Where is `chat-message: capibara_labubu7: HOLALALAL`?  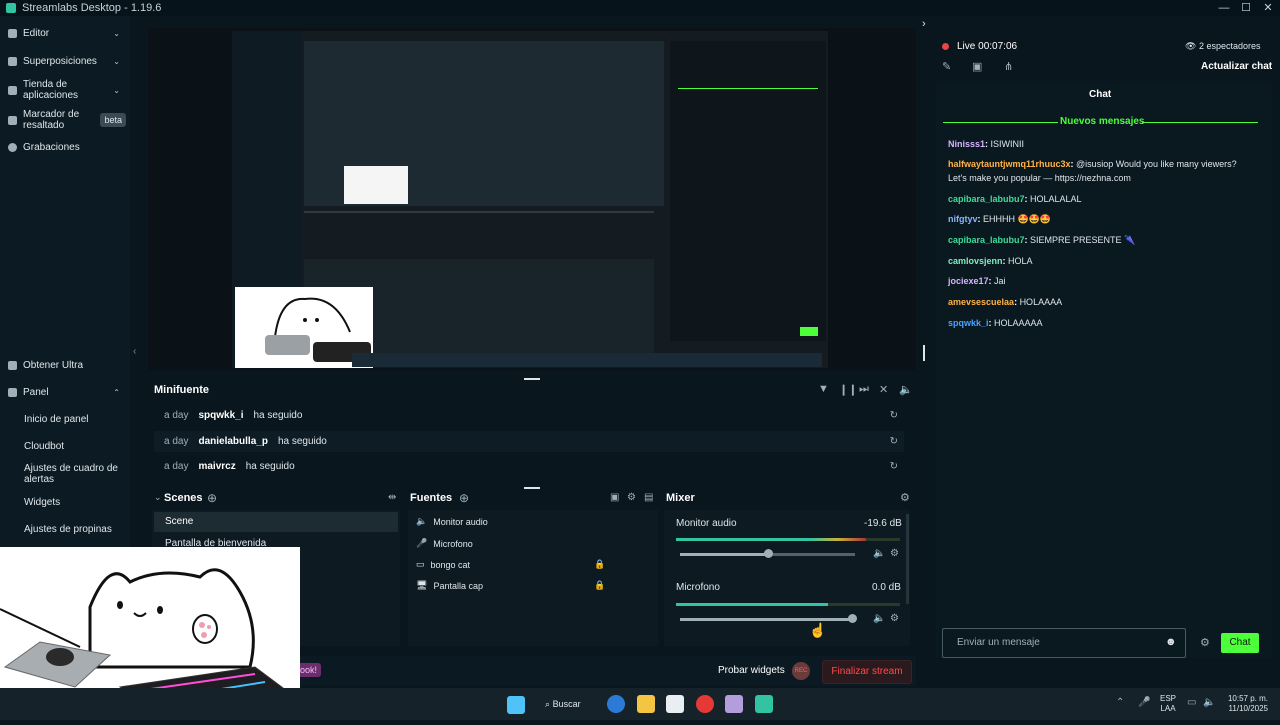
chat-message: capibara_labubu7: HOLALALAL is located at coordinates (1015, 199).